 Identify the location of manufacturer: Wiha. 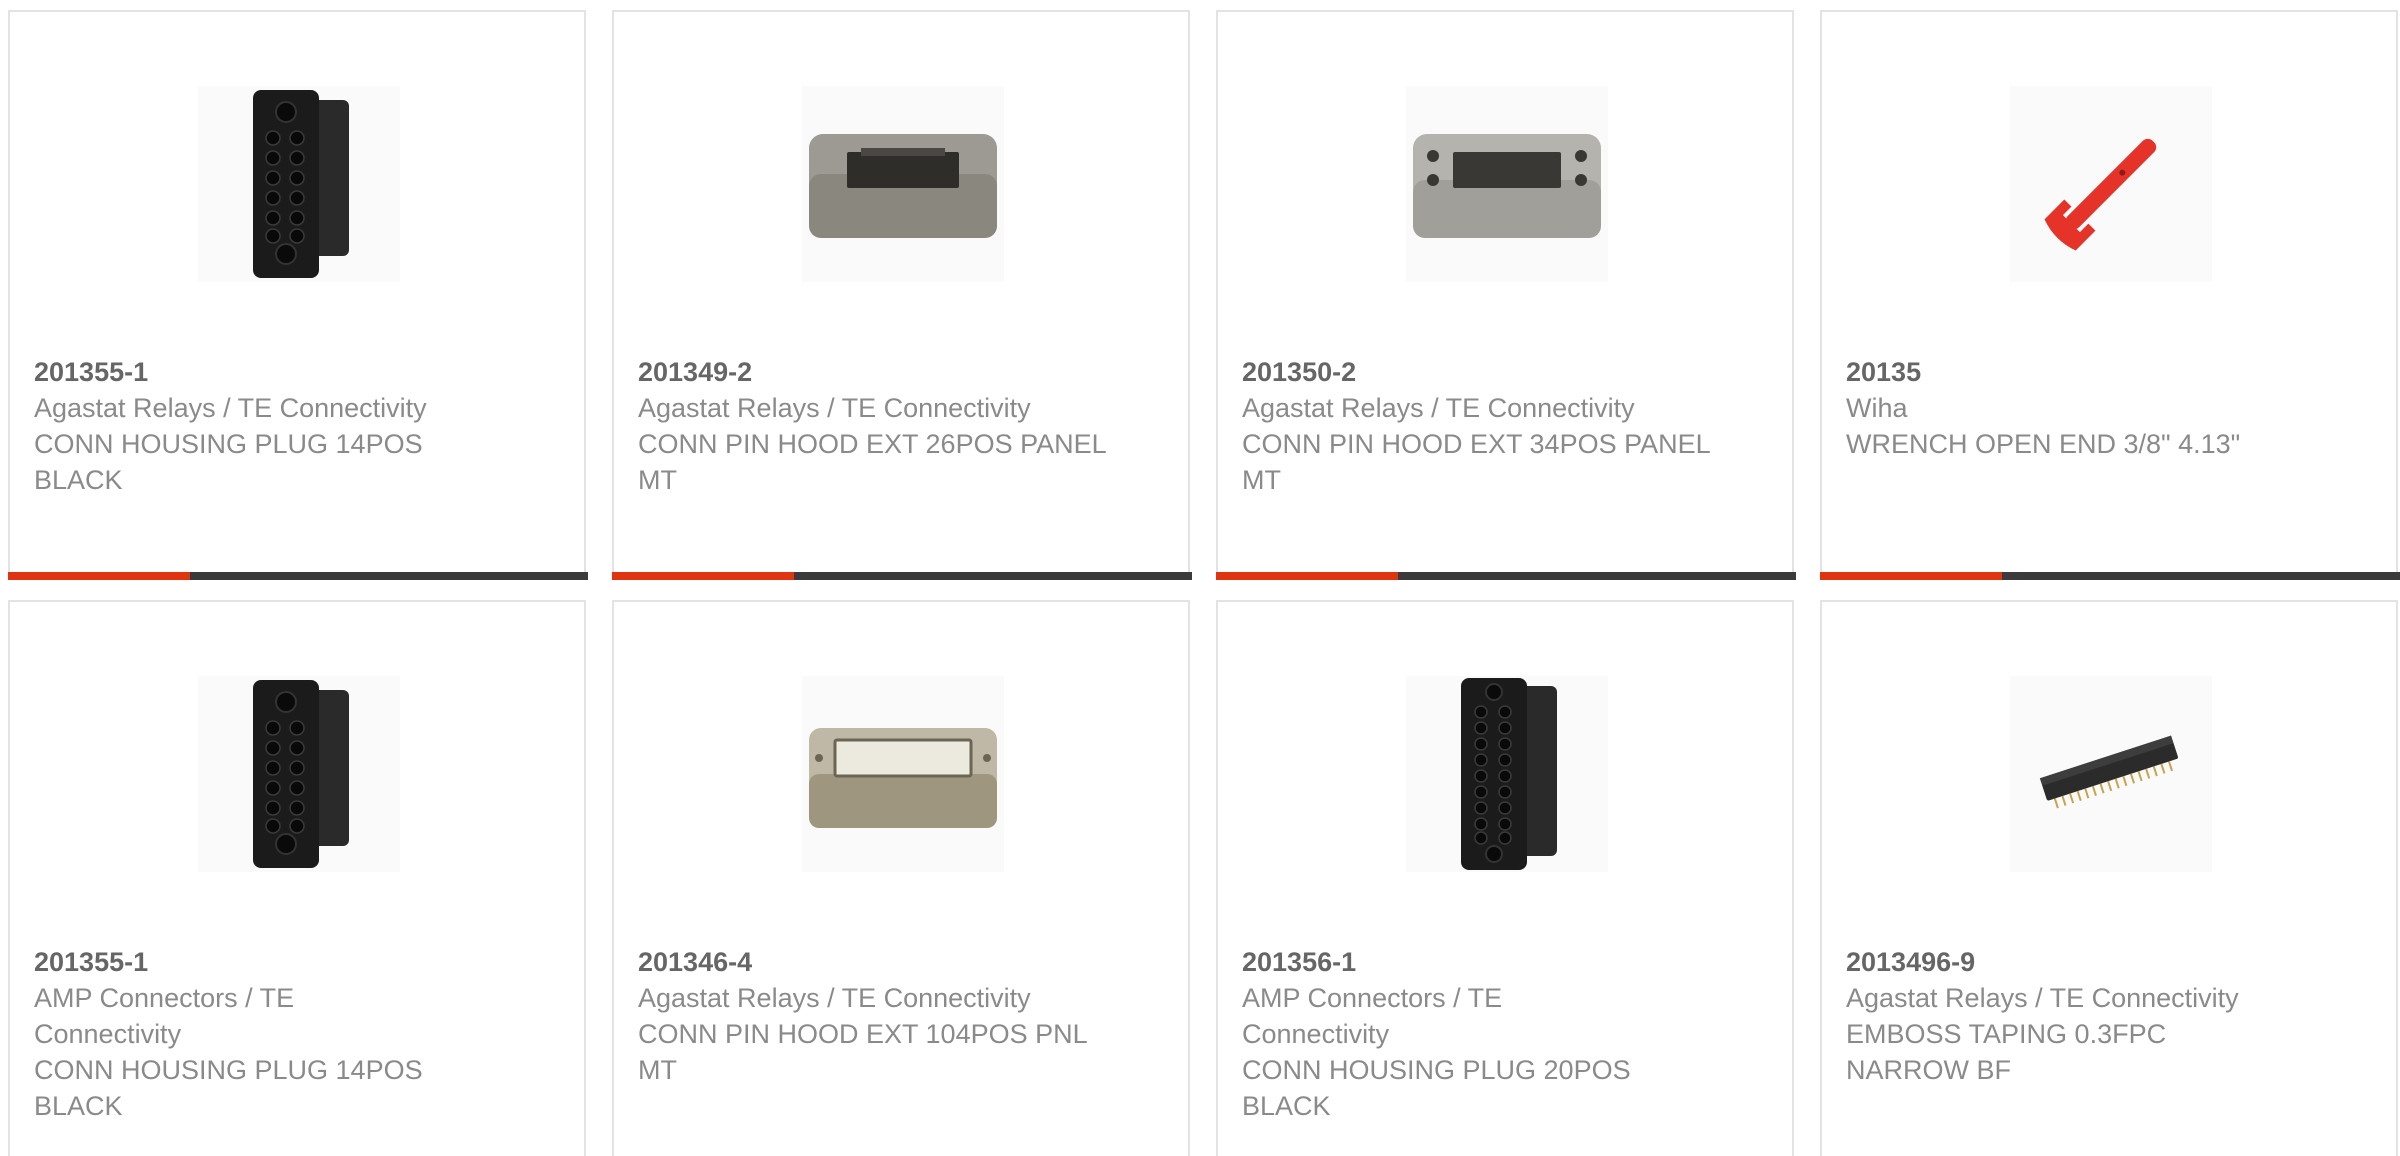
(1877, 408).